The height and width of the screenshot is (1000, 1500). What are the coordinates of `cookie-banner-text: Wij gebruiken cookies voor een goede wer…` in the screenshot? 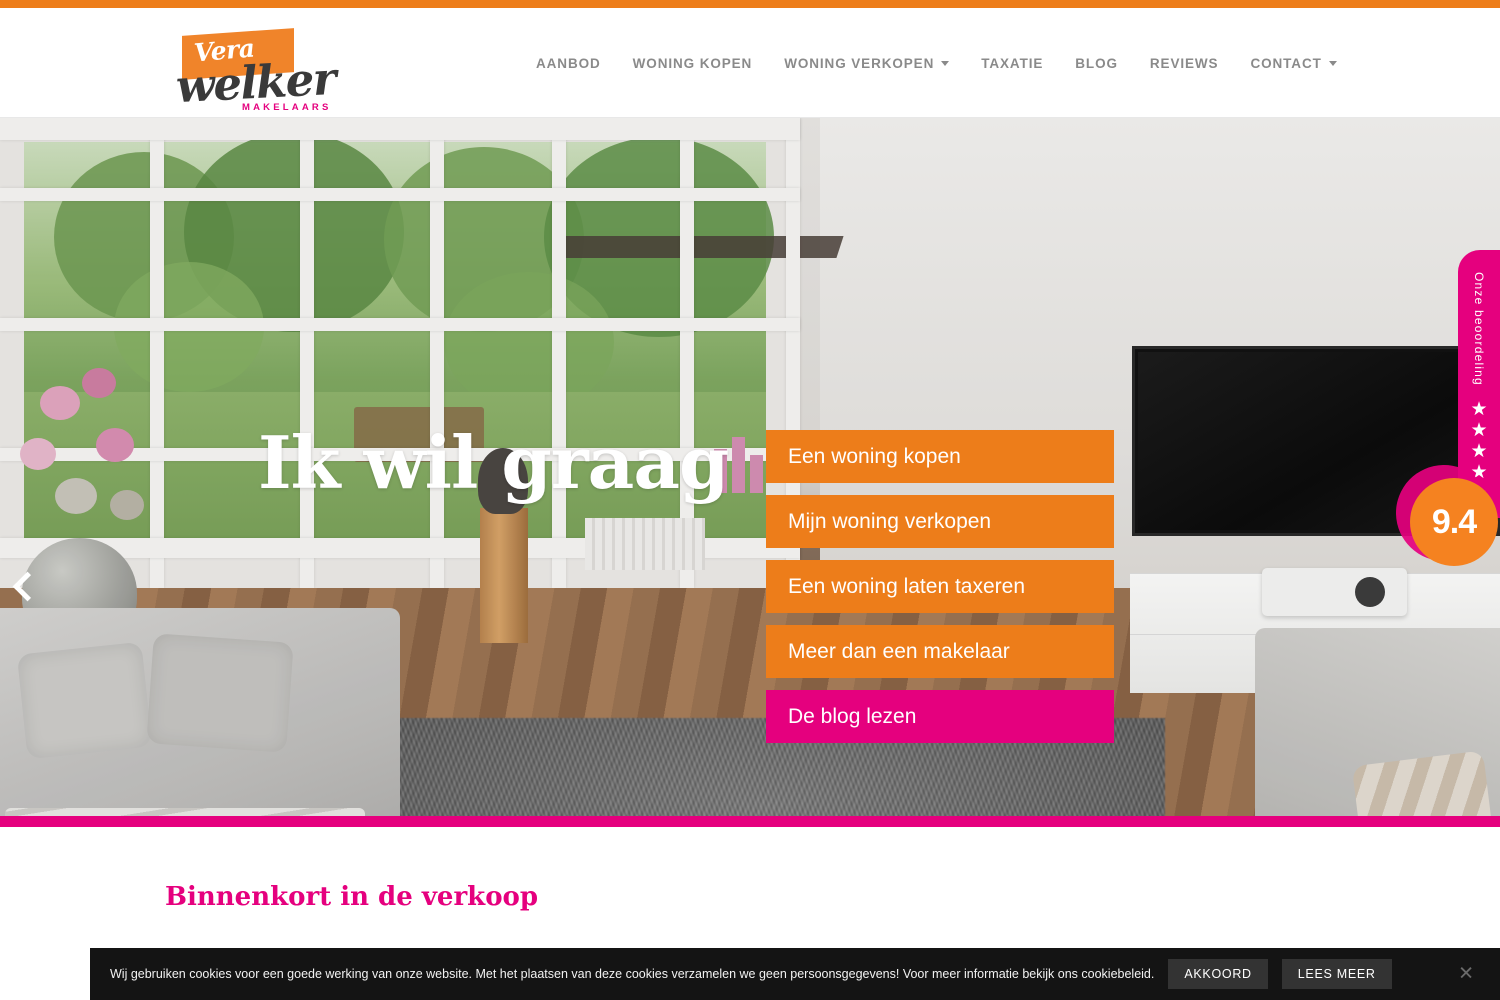 It's located at (632, 974).